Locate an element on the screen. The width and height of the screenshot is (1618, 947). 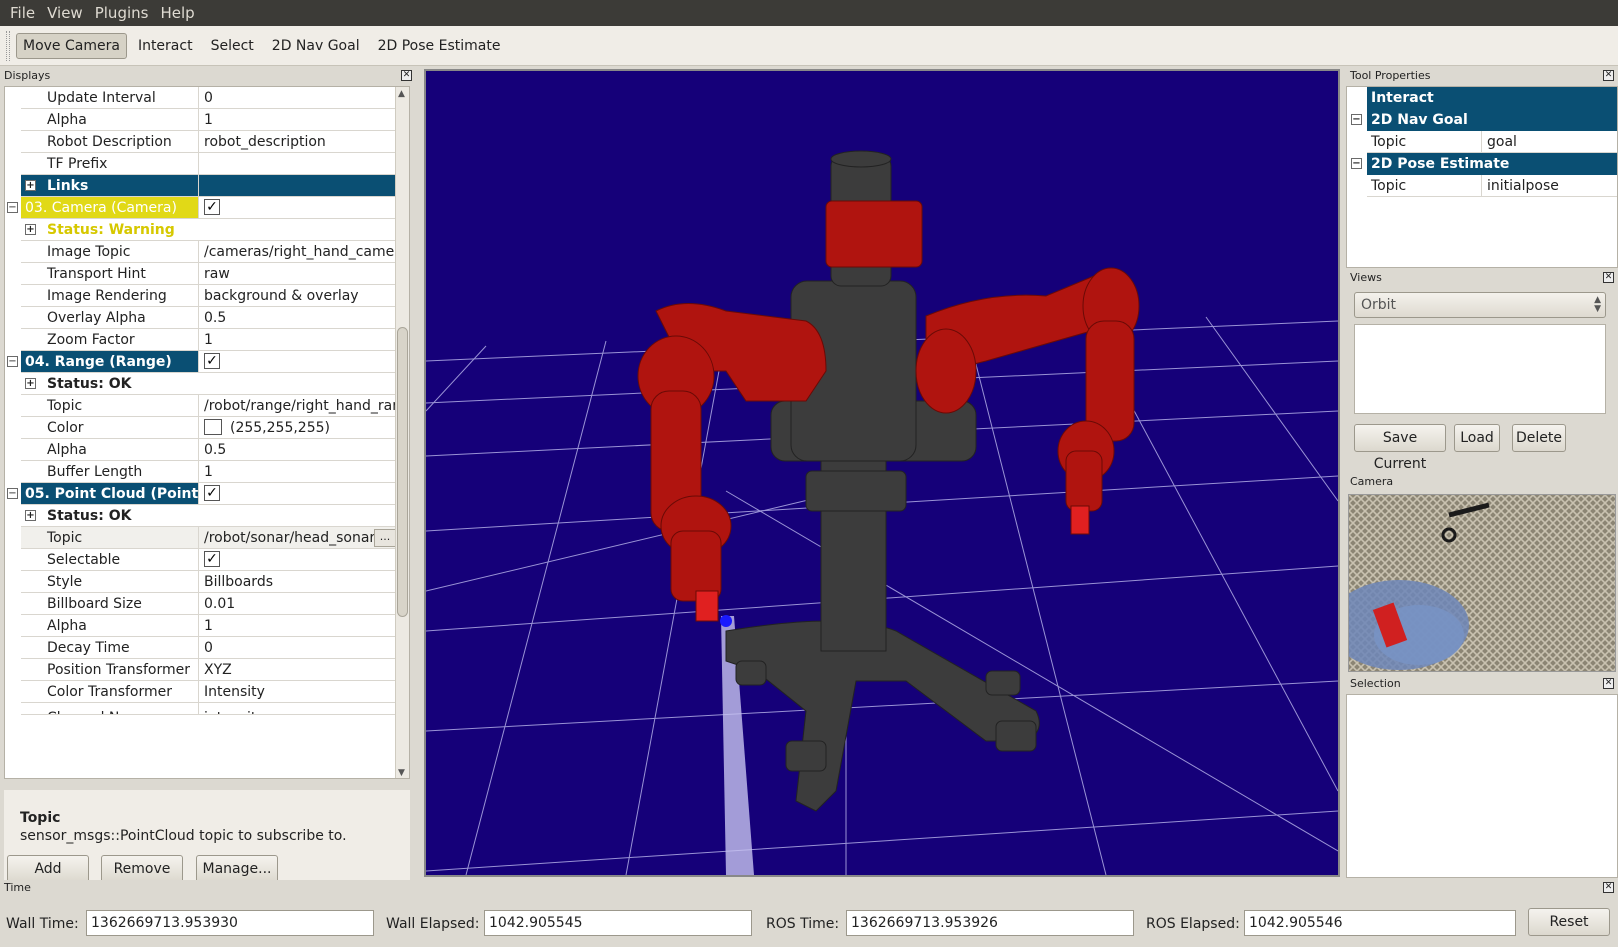
prop-value: intensity is located at coordinates (298, 709).